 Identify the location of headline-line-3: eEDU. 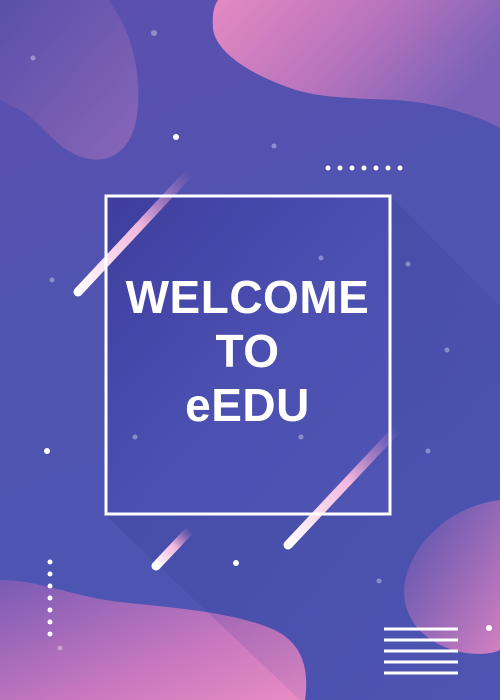
(247, 405).